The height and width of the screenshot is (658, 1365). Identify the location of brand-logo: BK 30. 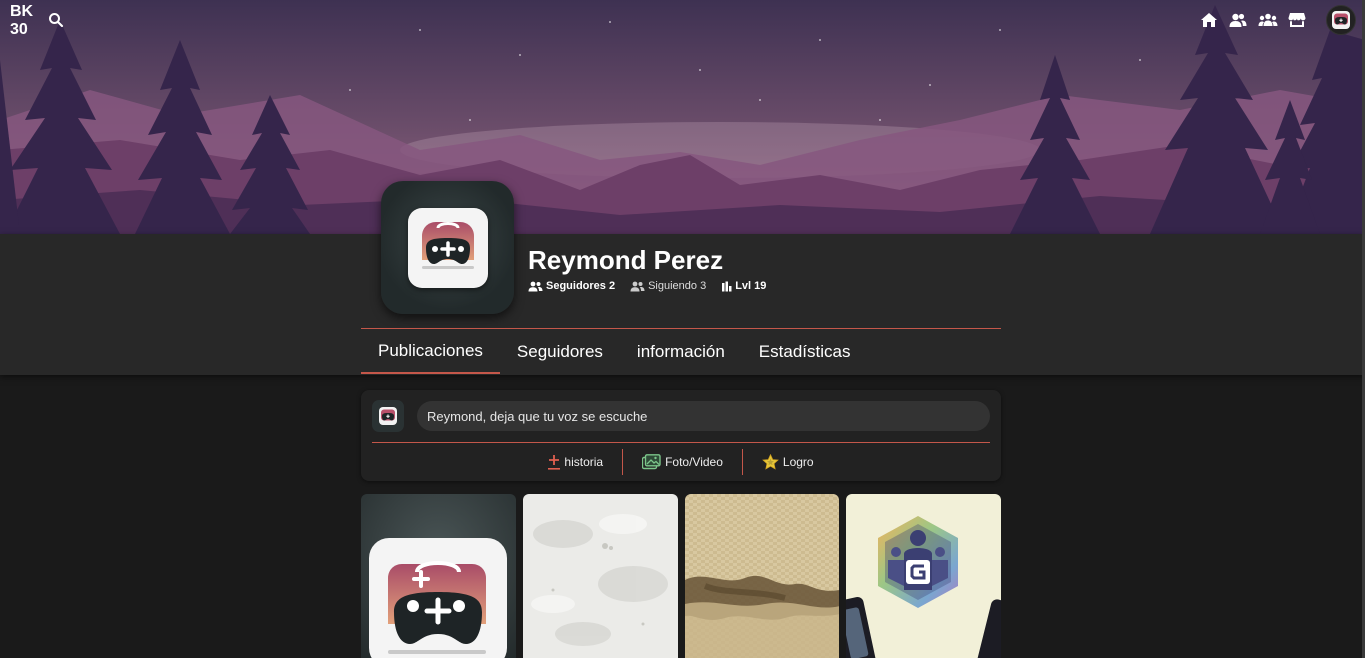
(23, 21).